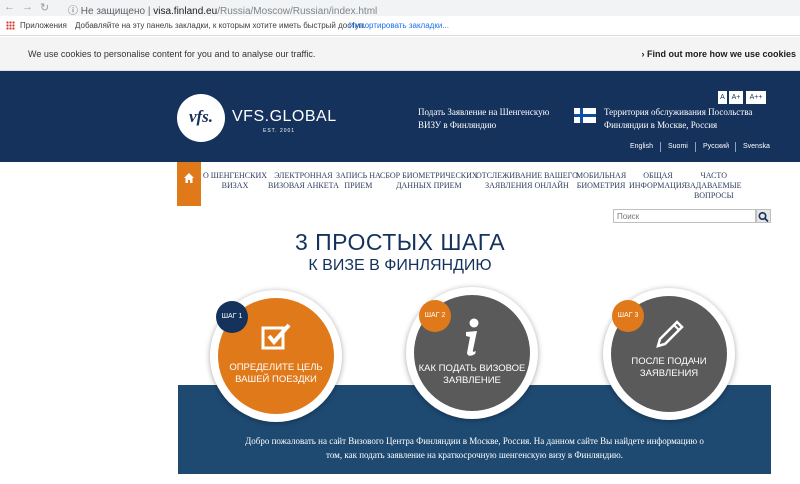 Image resolution: width=800 pixels, height=484 pixels. I want to click on search-icon, so click(763, 217).